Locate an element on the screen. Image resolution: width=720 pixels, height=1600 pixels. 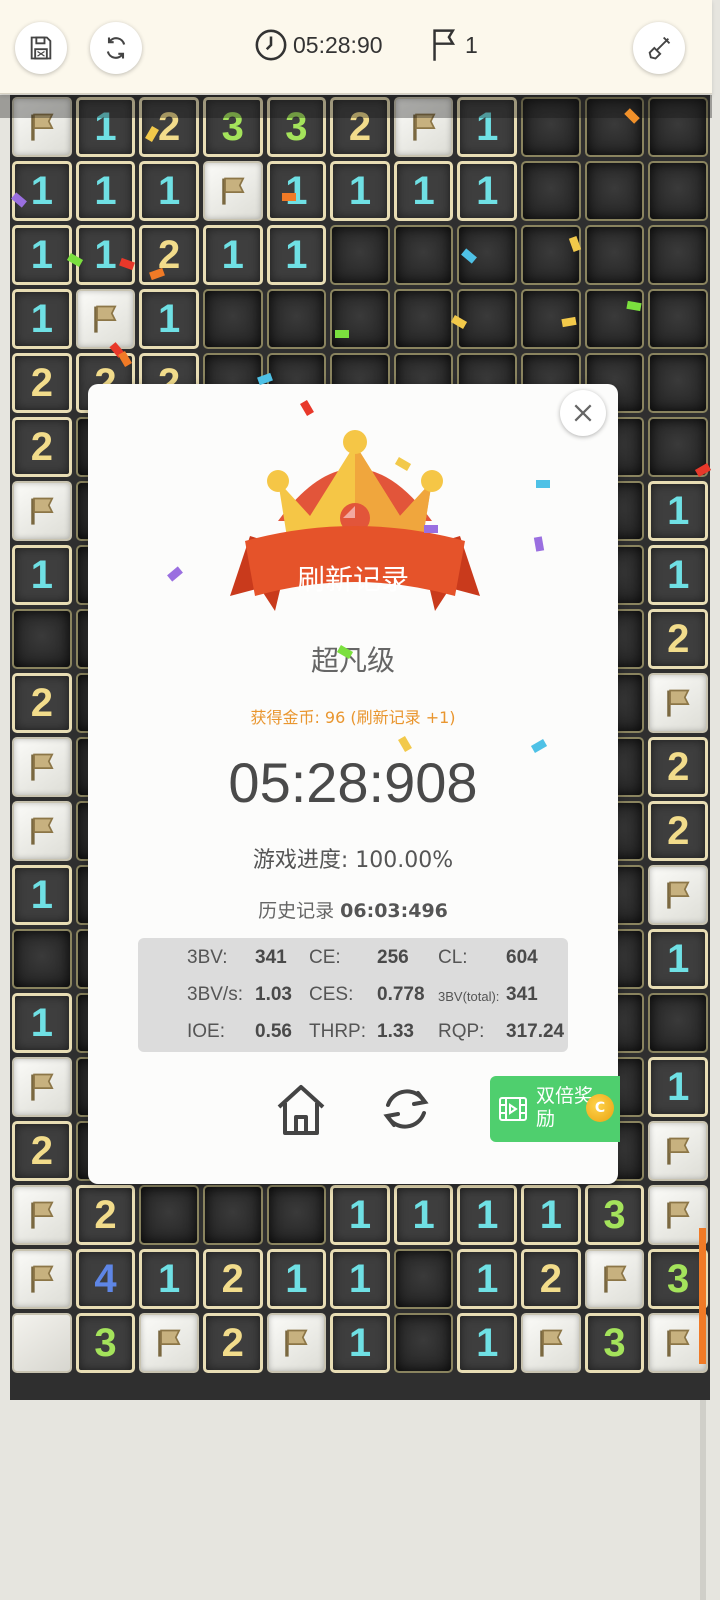
stat-ce-value: 256 is located at coordinates (393, 957).